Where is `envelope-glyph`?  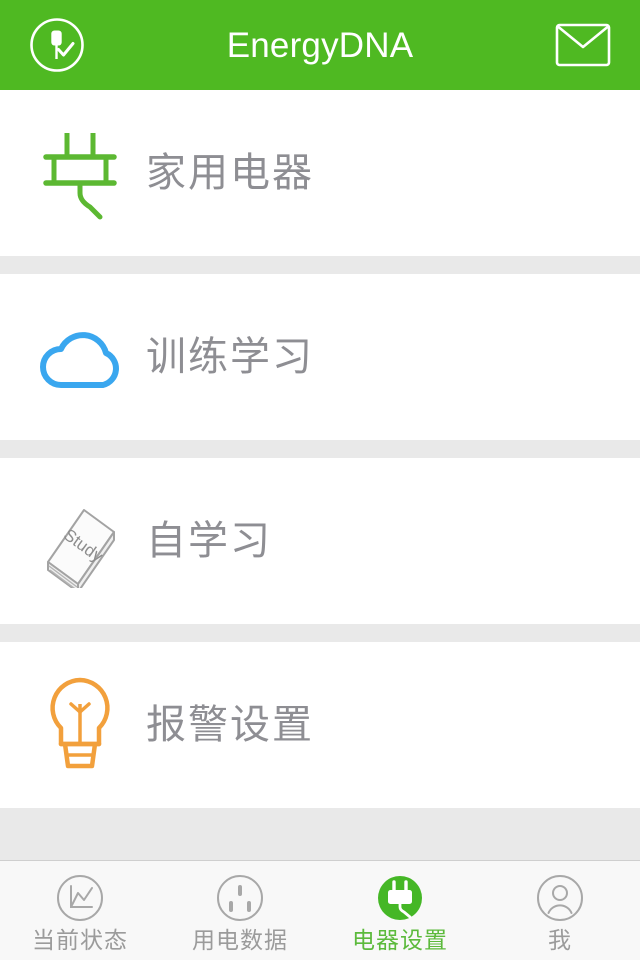
envelope-glyph is located at coordinates (583, 45).